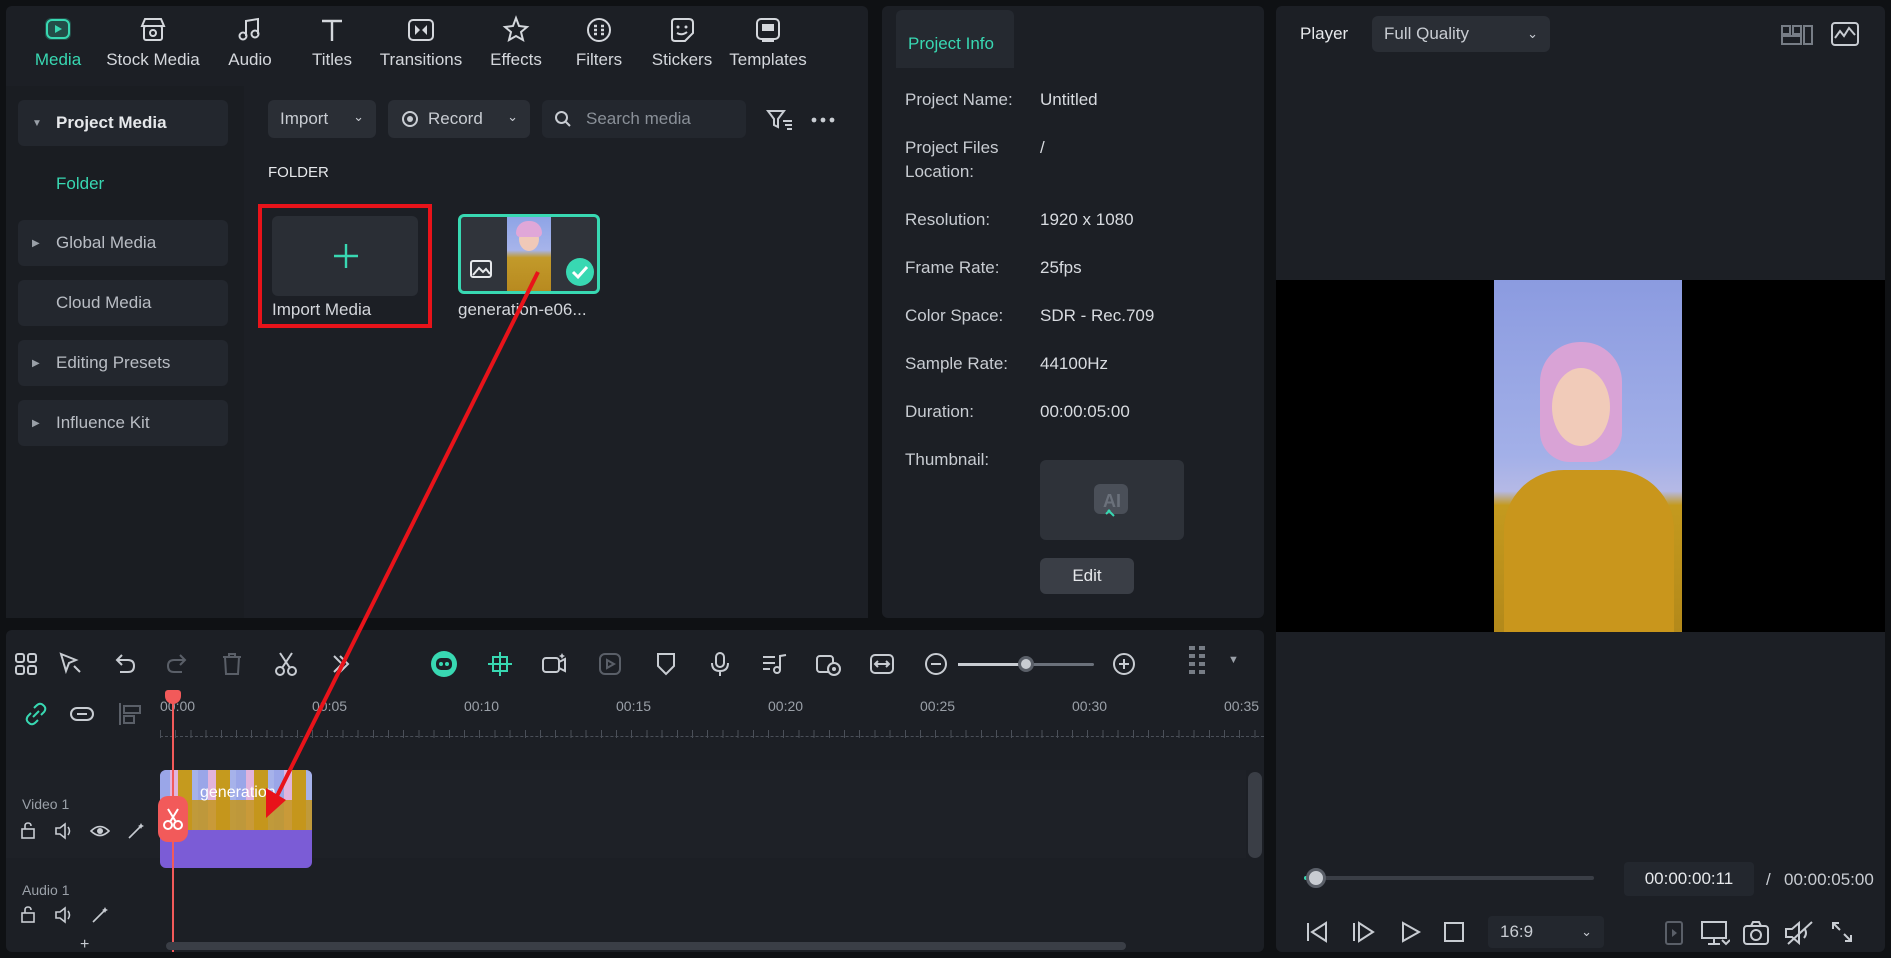 The width and height of the screenshot is (1891, 958). I want to click on track-label-audio-1: Audio 1, so click(46, 890).